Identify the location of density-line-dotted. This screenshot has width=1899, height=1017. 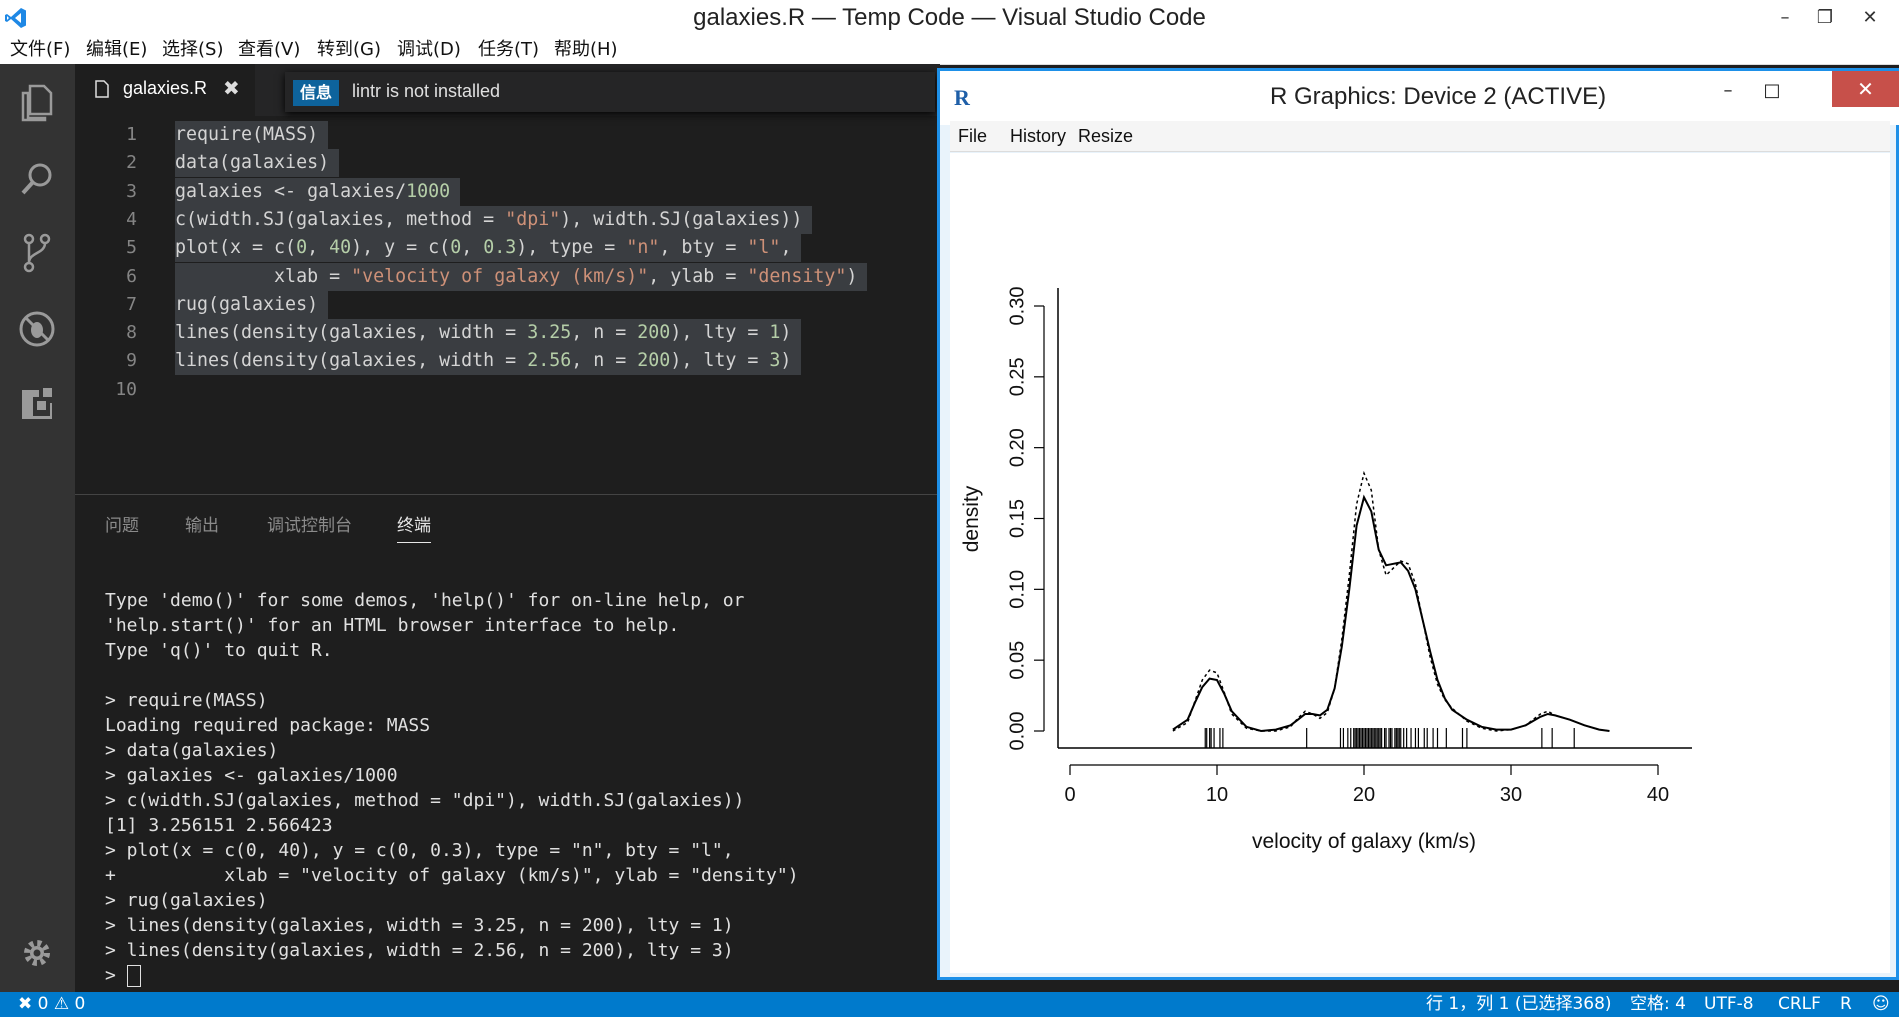
(1391, 601).